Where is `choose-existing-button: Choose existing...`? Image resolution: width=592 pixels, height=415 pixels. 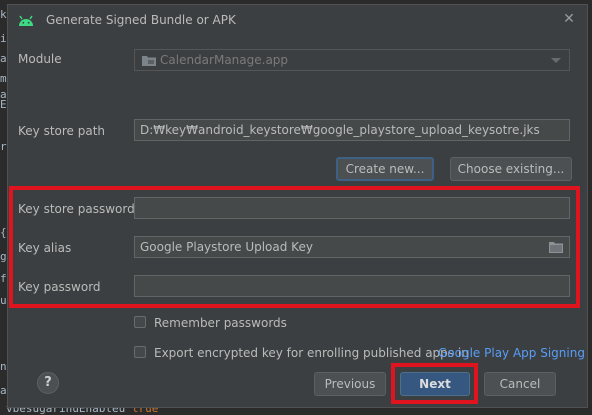
choose-existing-button: Choose existing... is located at coordinates (511, 169).